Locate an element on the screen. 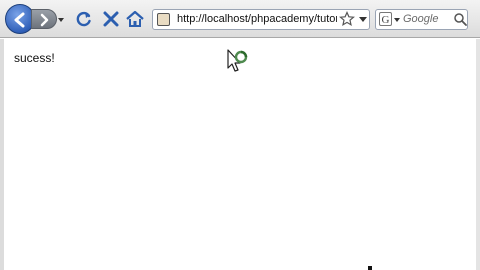  search-engine-icon: G is located at coordinates (385, 19).